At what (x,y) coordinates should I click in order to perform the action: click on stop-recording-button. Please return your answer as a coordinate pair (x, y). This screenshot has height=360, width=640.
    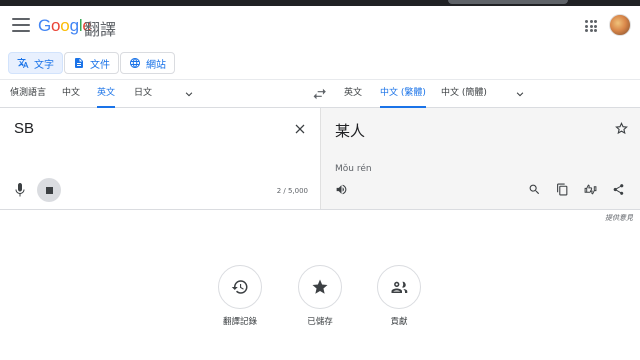
    Looking at the image, I should click on (49, 190).